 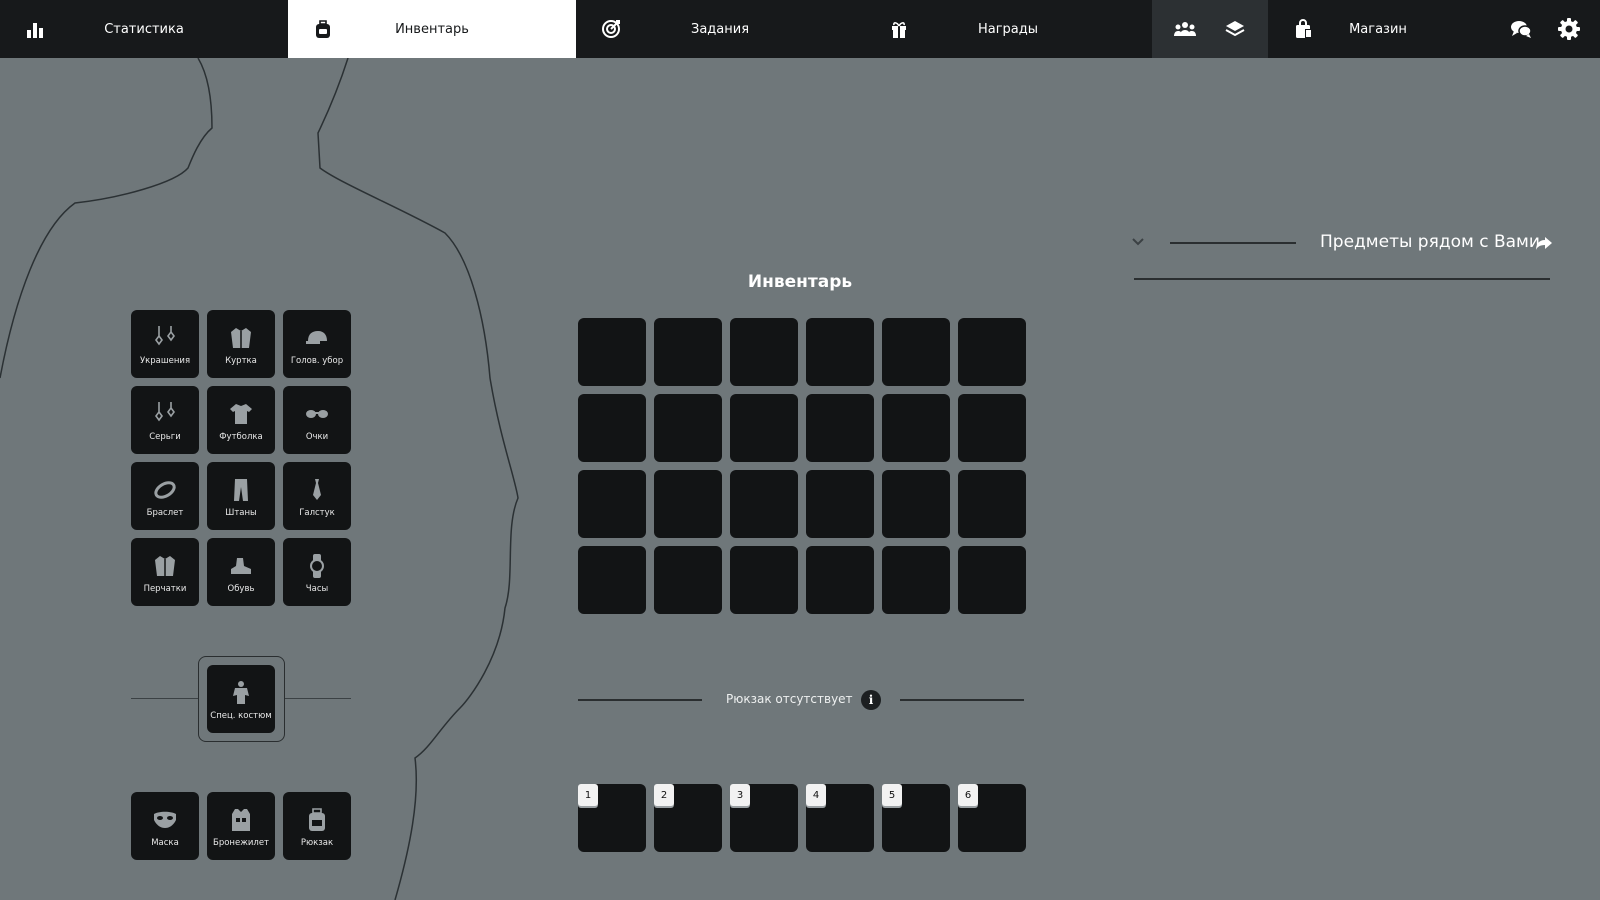 I want to click on slot-jewelry: Украшения, so click(x=165, y=344).